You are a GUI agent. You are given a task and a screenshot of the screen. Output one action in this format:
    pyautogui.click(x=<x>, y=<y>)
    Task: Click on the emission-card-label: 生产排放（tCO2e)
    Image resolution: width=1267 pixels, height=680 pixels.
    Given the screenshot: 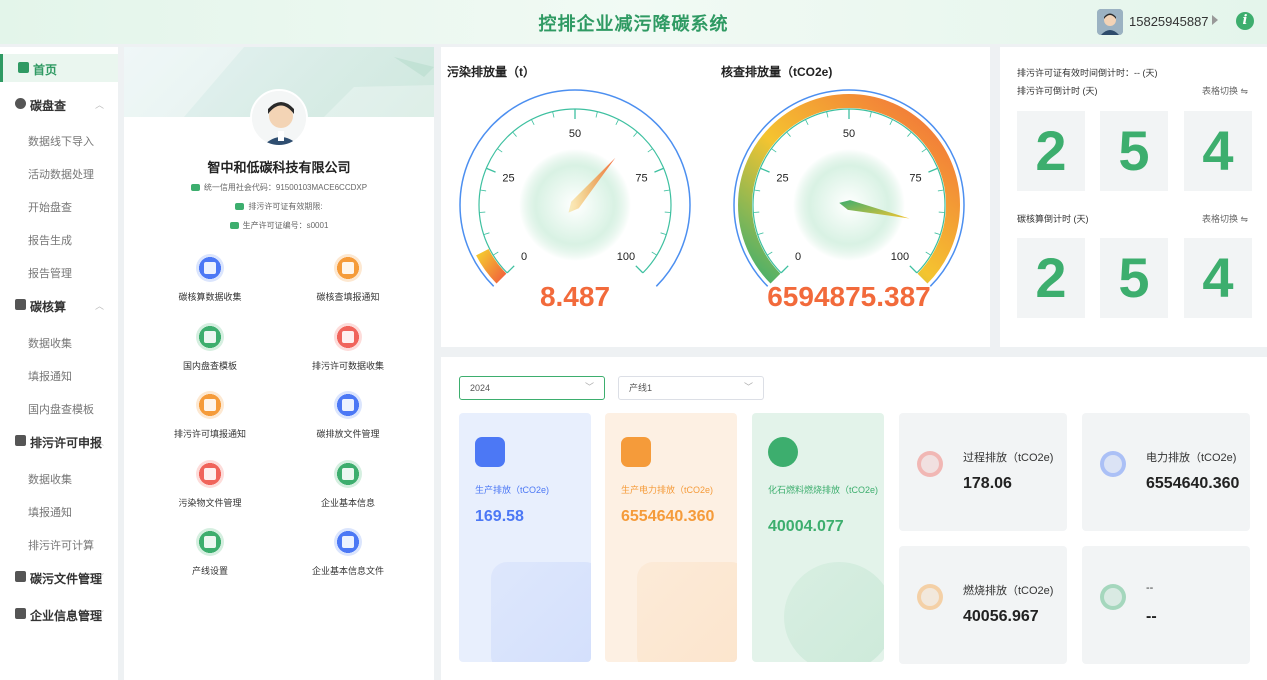 What is the action you would take?
    pyautogui.click(x=512, y=490)
    